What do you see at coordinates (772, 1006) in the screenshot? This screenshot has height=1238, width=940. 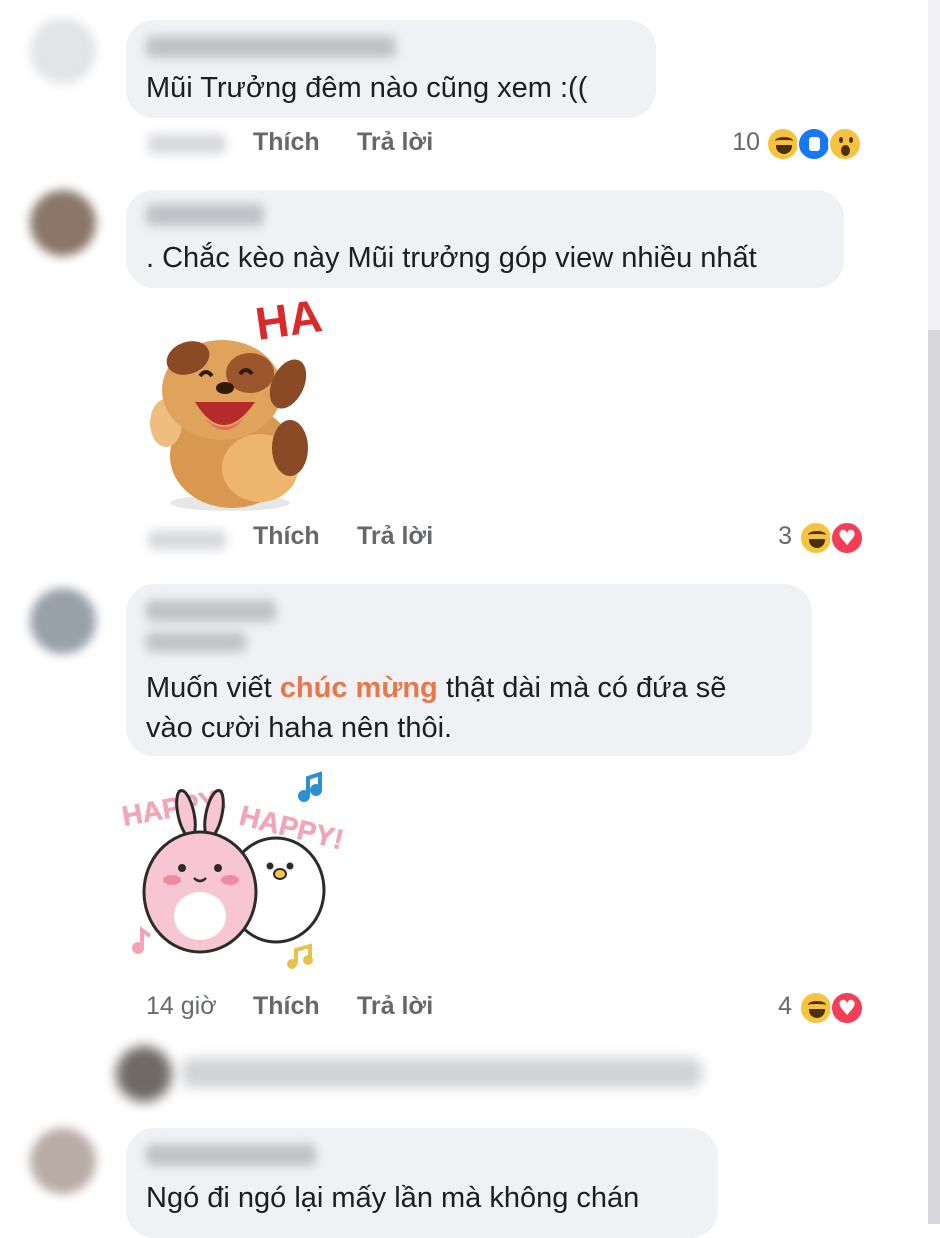 I see `reaction-count: 4` at bounding box center [772, 1006].